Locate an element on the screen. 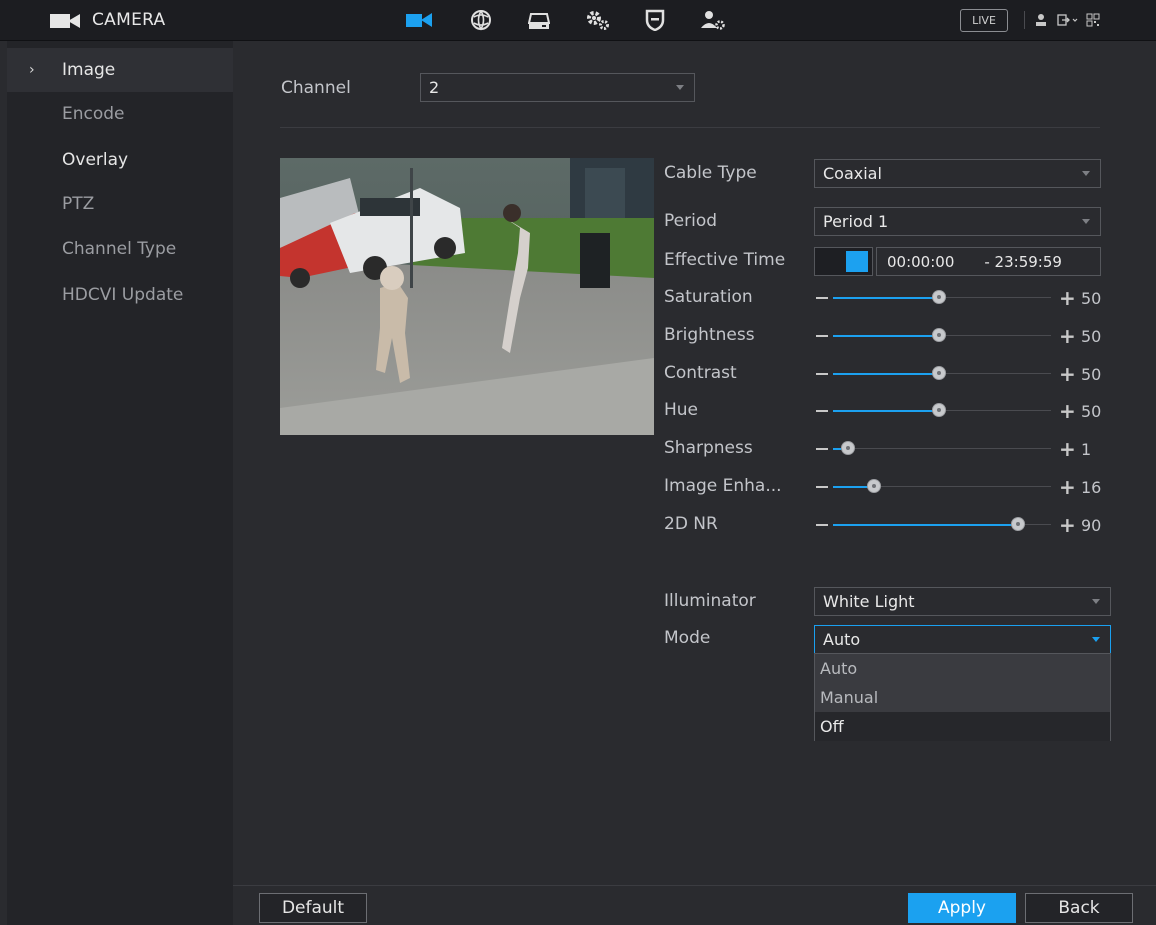  mode-dropdown-list: Auto Manual Off is located at coordinates (962, 697).